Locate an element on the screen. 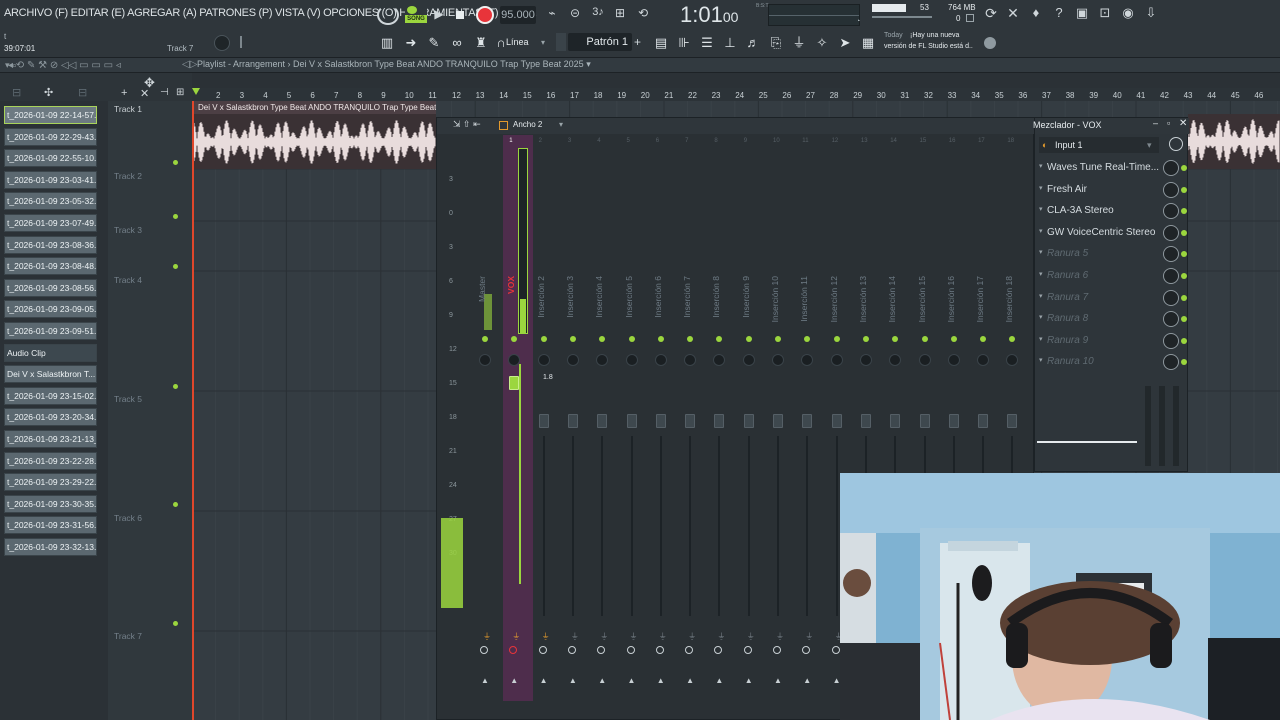  track-options-icon: ⊣ is located at coordinates (164, 92).